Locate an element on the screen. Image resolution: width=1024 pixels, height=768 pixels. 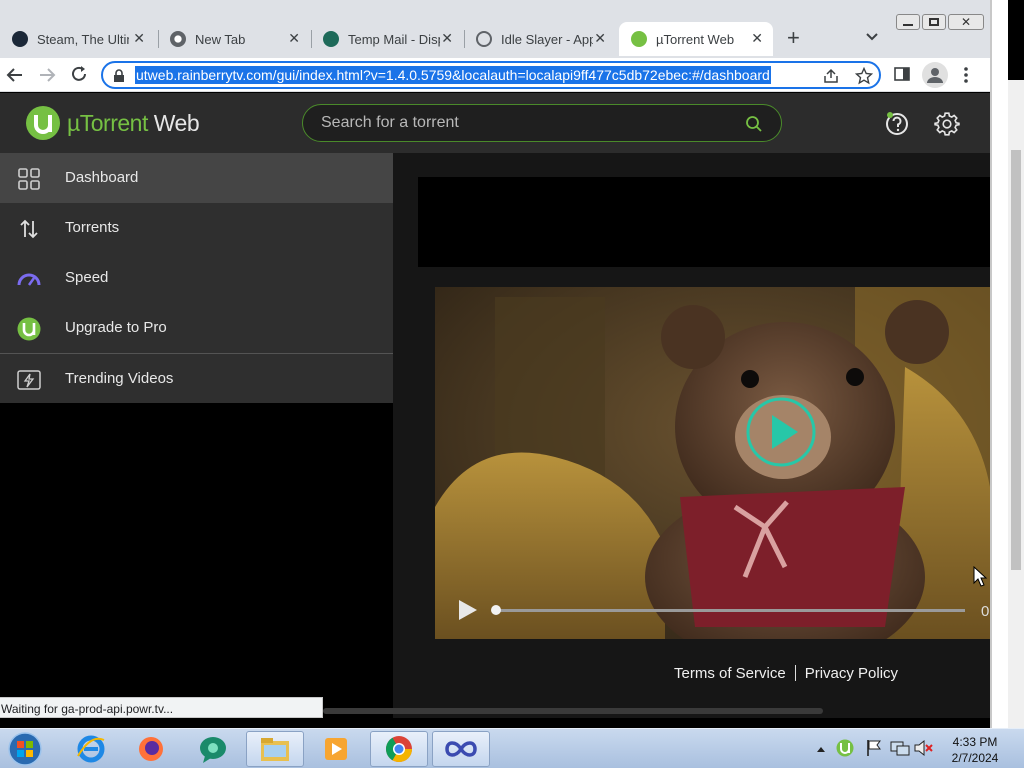
taskbar-internet-explorer is located at coordinates (91, 749).